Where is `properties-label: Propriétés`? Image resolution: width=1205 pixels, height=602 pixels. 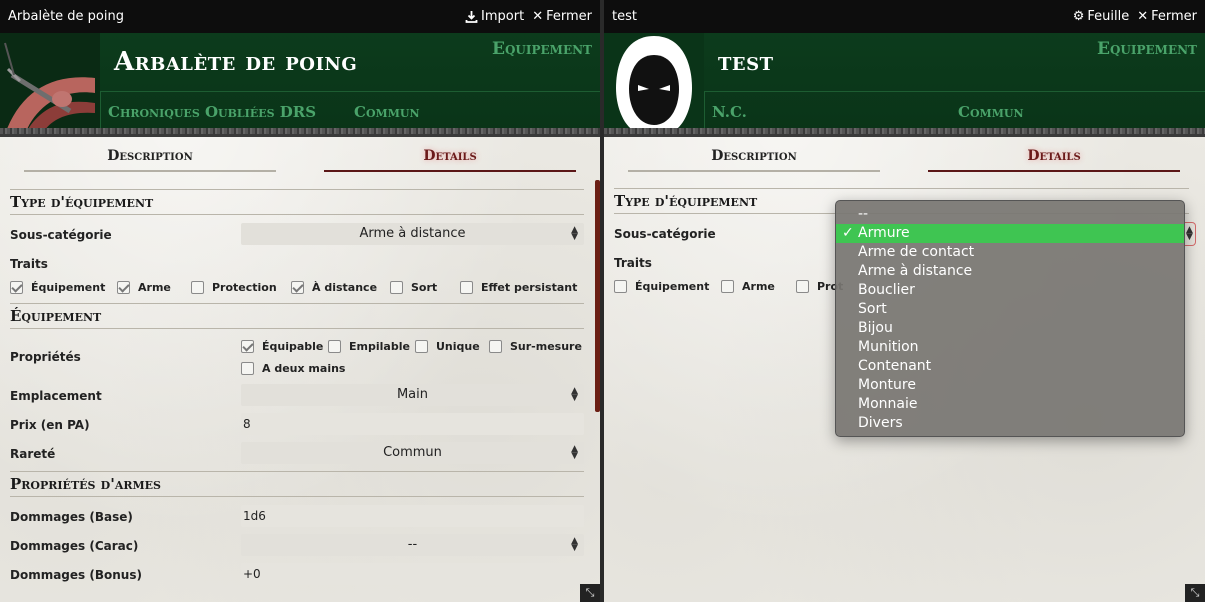 properties-label: Propriétés is located at coordinates (45, 357).